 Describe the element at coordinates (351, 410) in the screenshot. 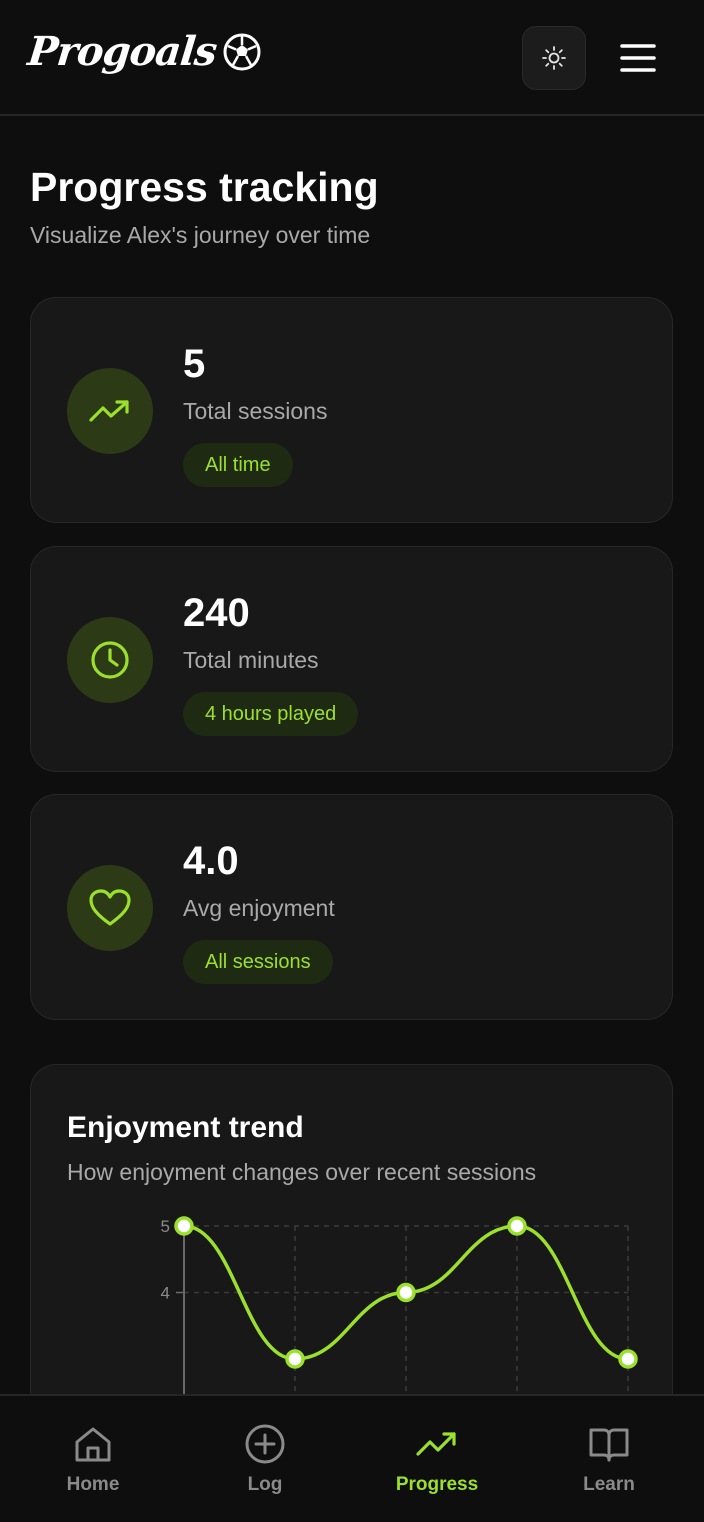

I see `stat-card-total-sessions: 5 Total sessions All time` at that location.